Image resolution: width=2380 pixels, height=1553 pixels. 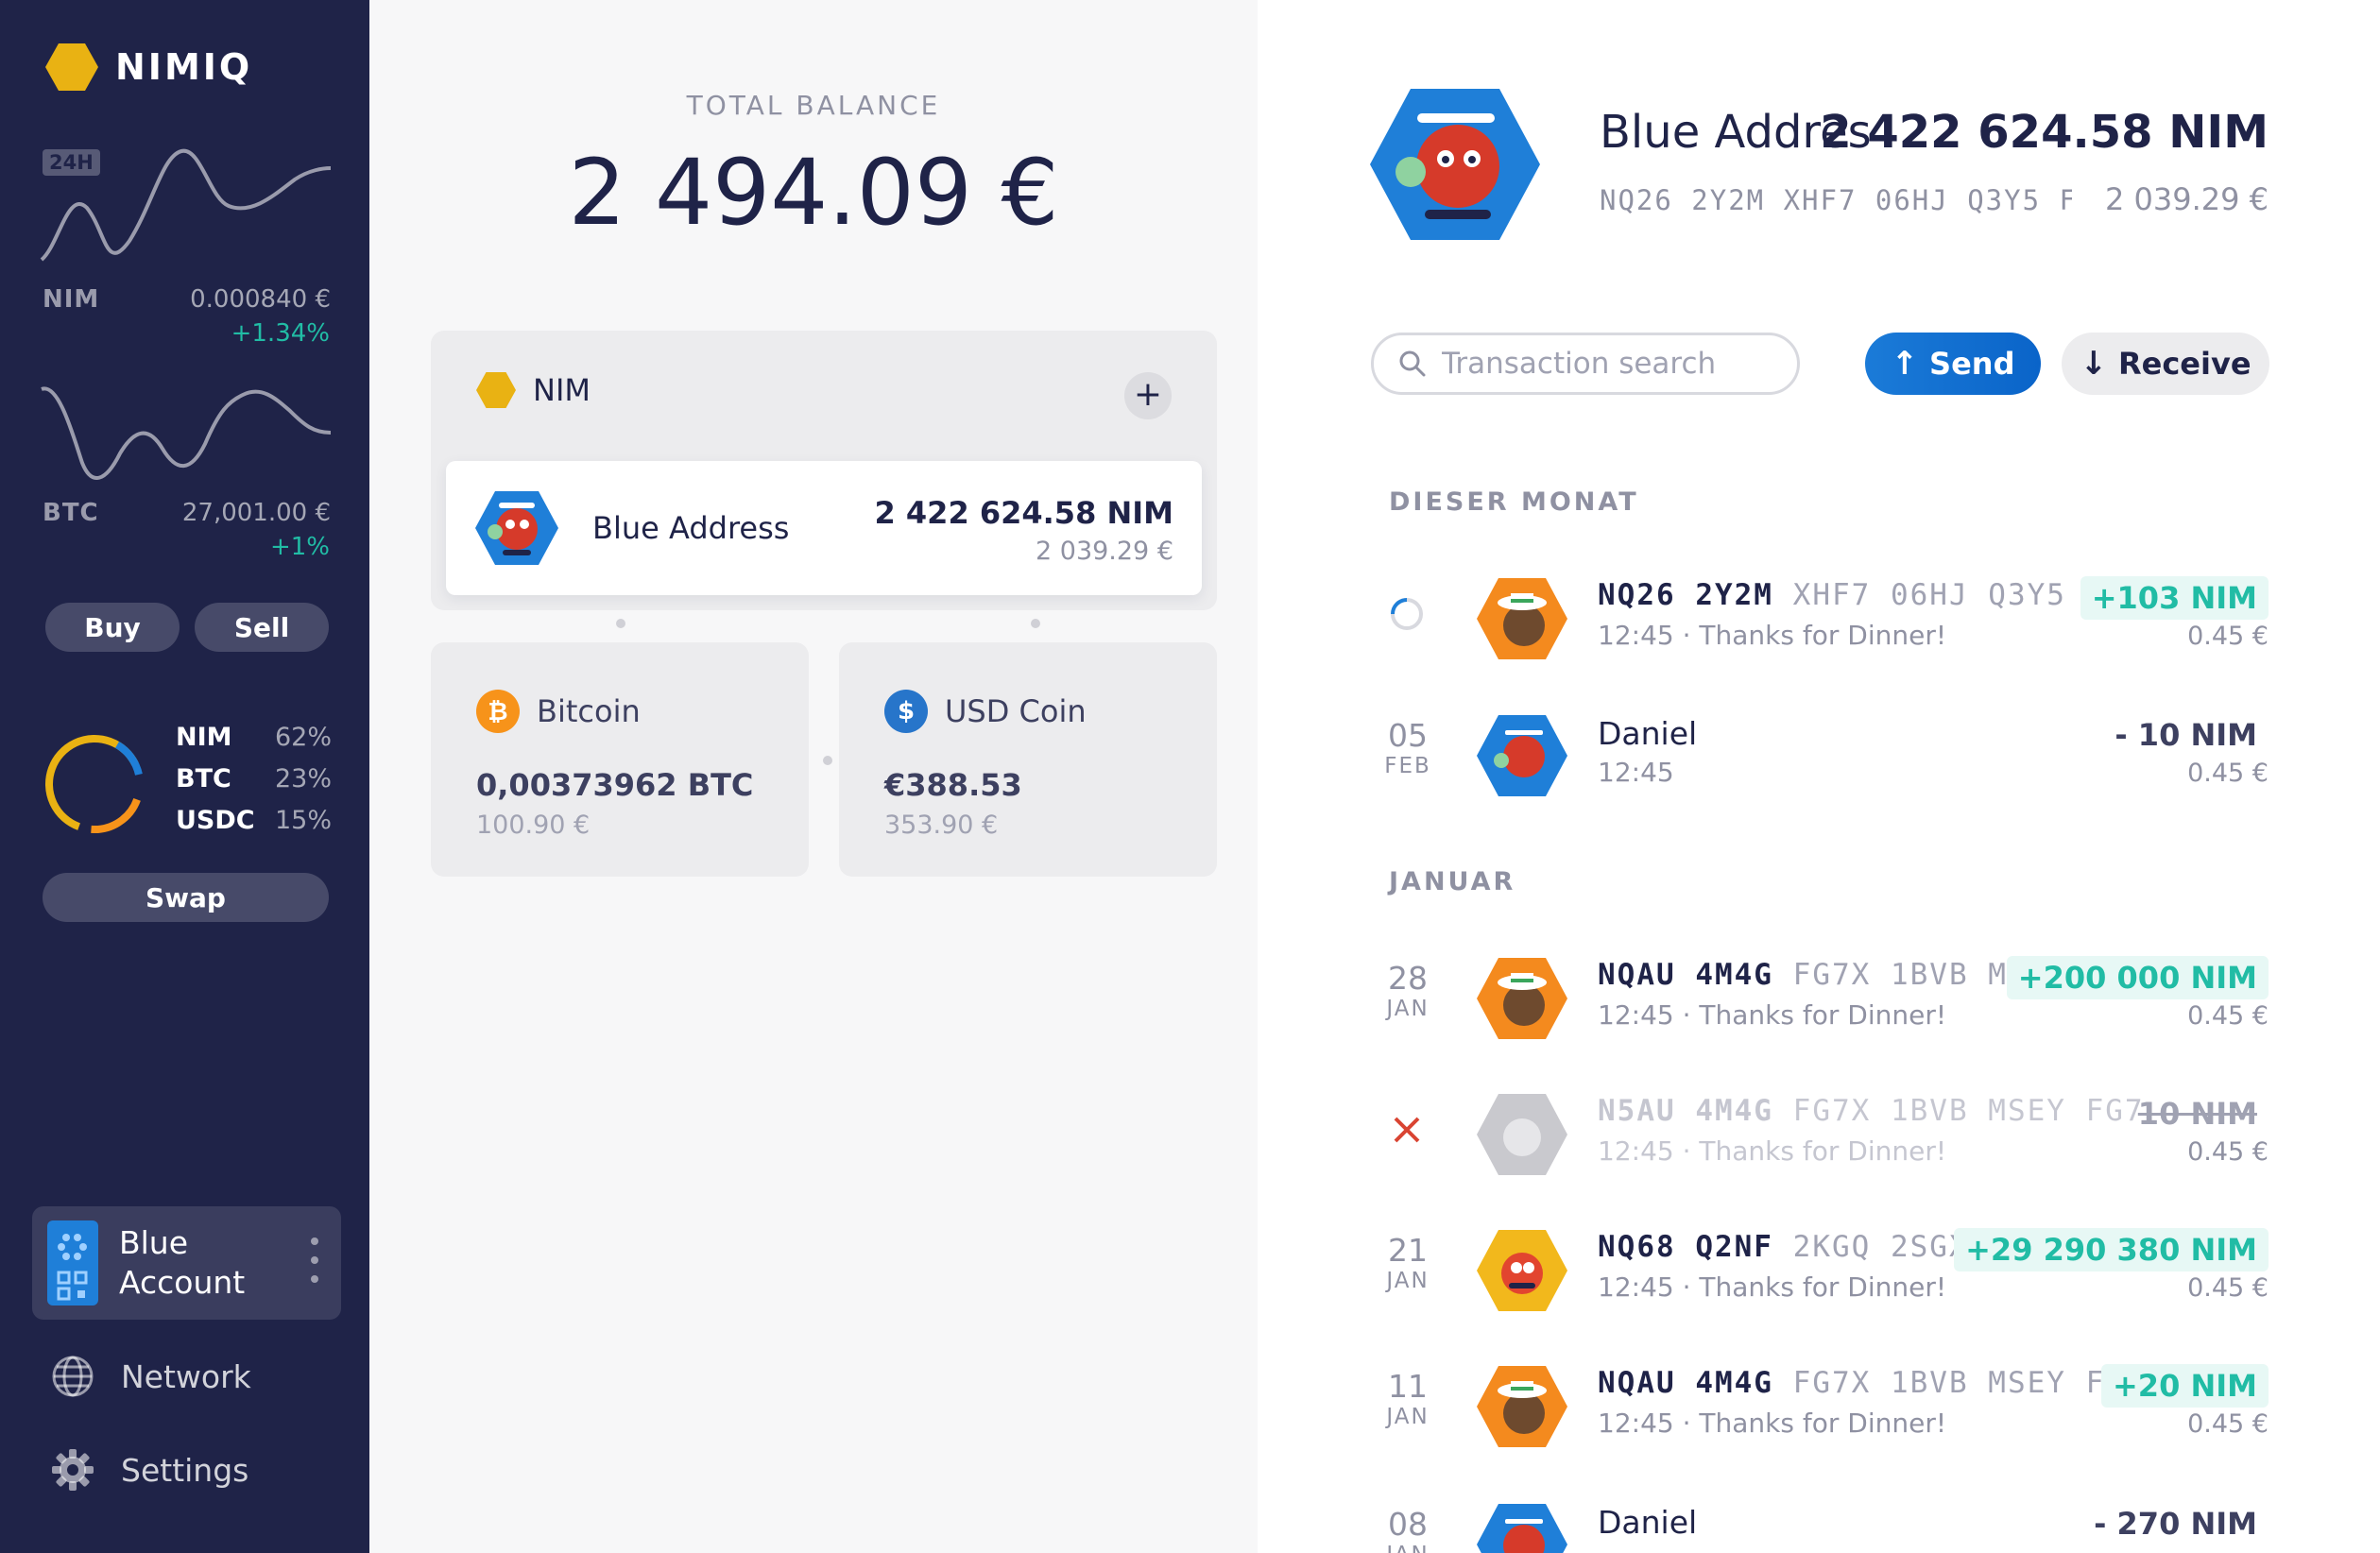 I want to click on usdc-header: $ USD Coin, so click(x=986, y=711).